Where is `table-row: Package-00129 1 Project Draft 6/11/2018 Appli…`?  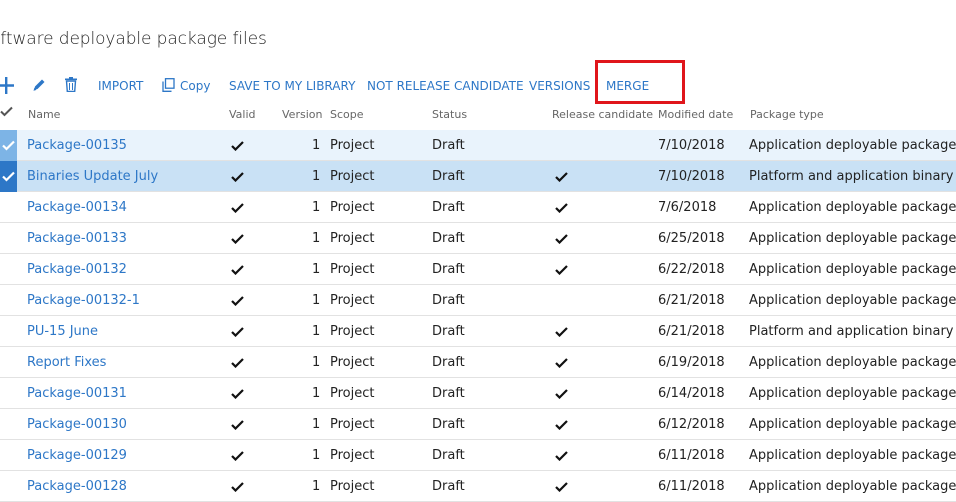
table-row: Package-00129 1 Project Draft 6/11/2018 Appli… is located at coordinates (478, 455).